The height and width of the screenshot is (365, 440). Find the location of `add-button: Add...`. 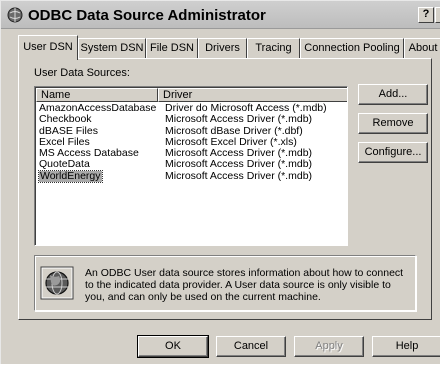

add-button: Add... is located at coordinates (393, 94).